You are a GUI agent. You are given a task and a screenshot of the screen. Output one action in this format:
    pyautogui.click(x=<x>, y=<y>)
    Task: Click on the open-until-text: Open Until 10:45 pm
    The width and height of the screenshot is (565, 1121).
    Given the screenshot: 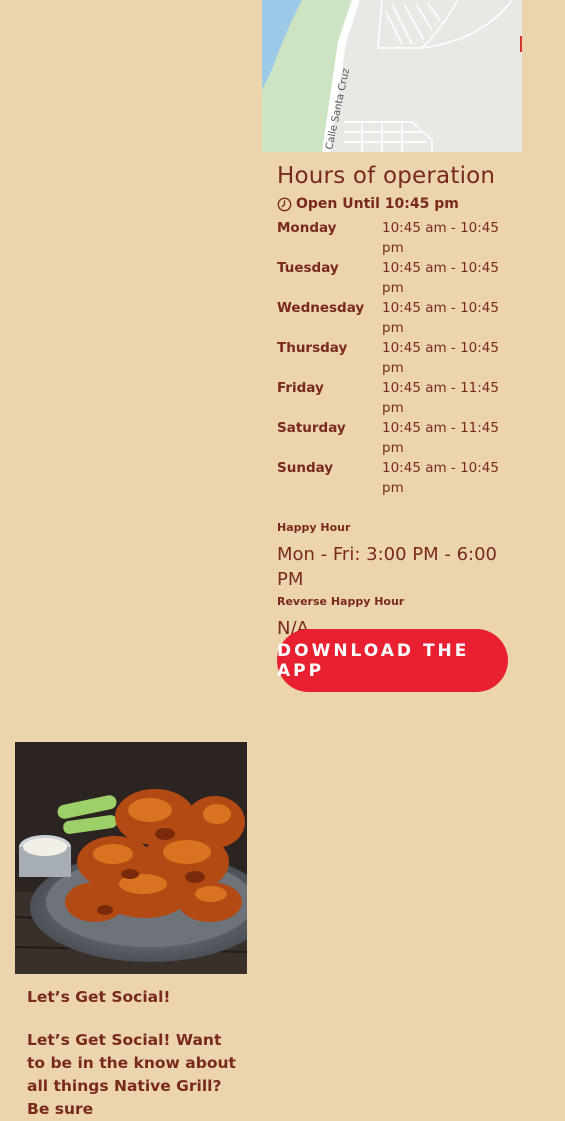 What is the action you would take?
    pyautogui.click(x=377, y=204)
    